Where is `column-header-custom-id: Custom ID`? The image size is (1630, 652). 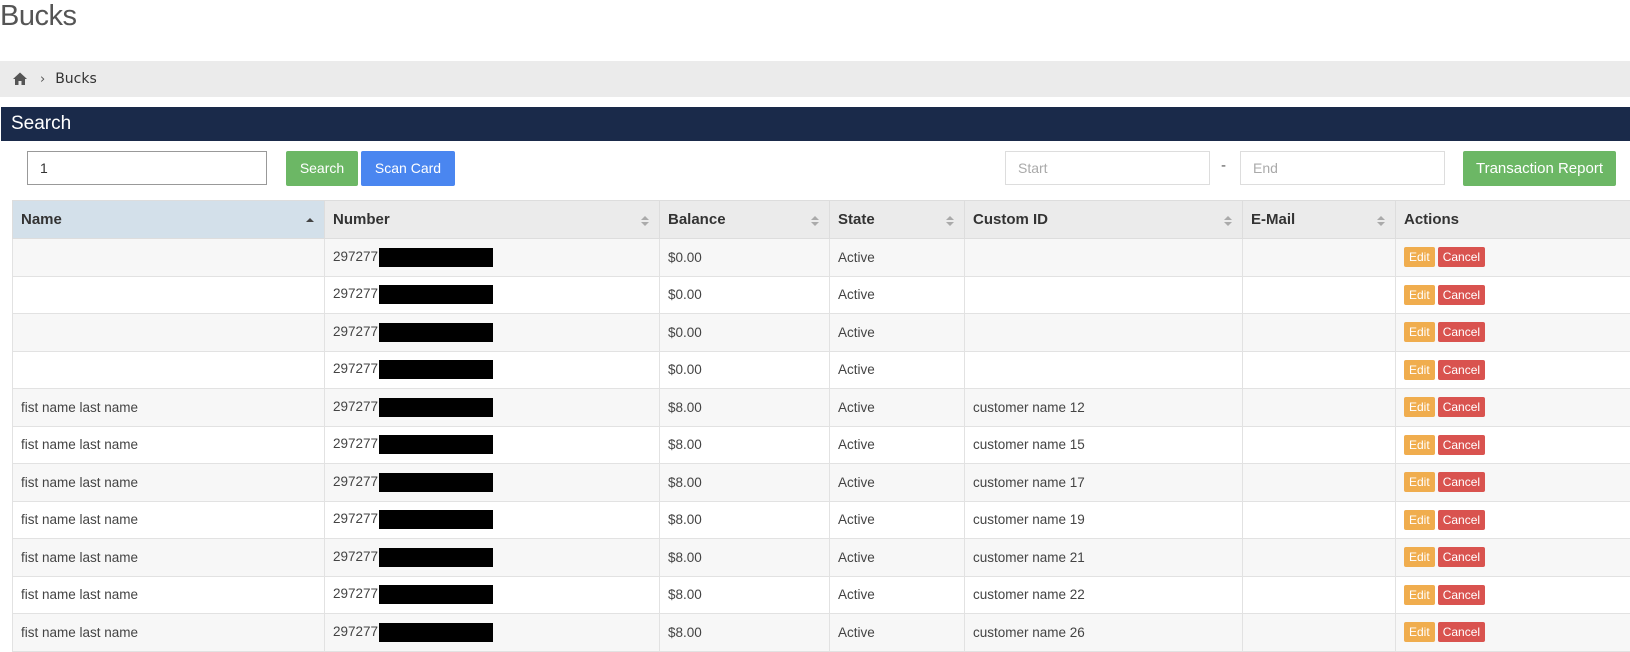
column-header-custom-id: Custom ID is located at coordinates (1104, 220).